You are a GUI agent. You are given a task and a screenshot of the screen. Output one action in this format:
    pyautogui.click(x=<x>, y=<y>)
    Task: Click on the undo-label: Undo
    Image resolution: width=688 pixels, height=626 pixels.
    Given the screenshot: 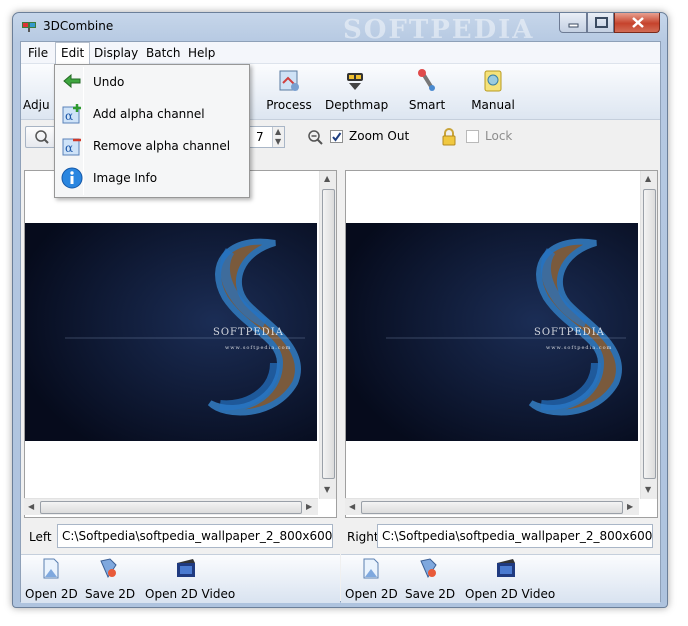 What is the action you would take?
    pyautogui.click(x=109, y=82)
    